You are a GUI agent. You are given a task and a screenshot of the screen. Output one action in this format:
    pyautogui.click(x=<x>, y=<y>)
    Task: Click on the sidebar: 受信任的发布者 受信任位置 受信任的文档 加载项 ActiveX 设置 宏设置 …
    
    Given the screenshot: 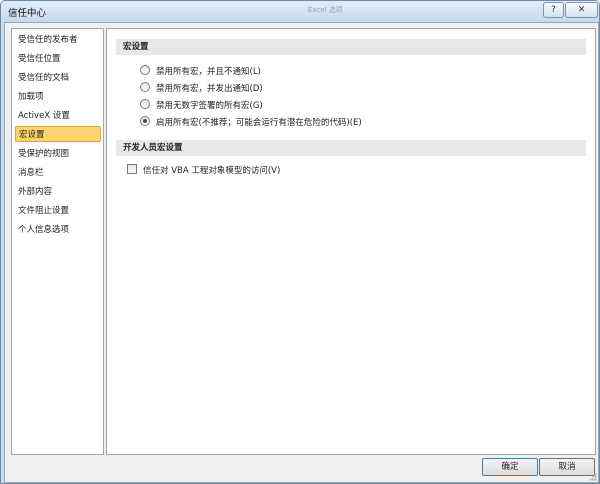 What is the action you would take?
    pyautogui.click(x=57, y=241)
    